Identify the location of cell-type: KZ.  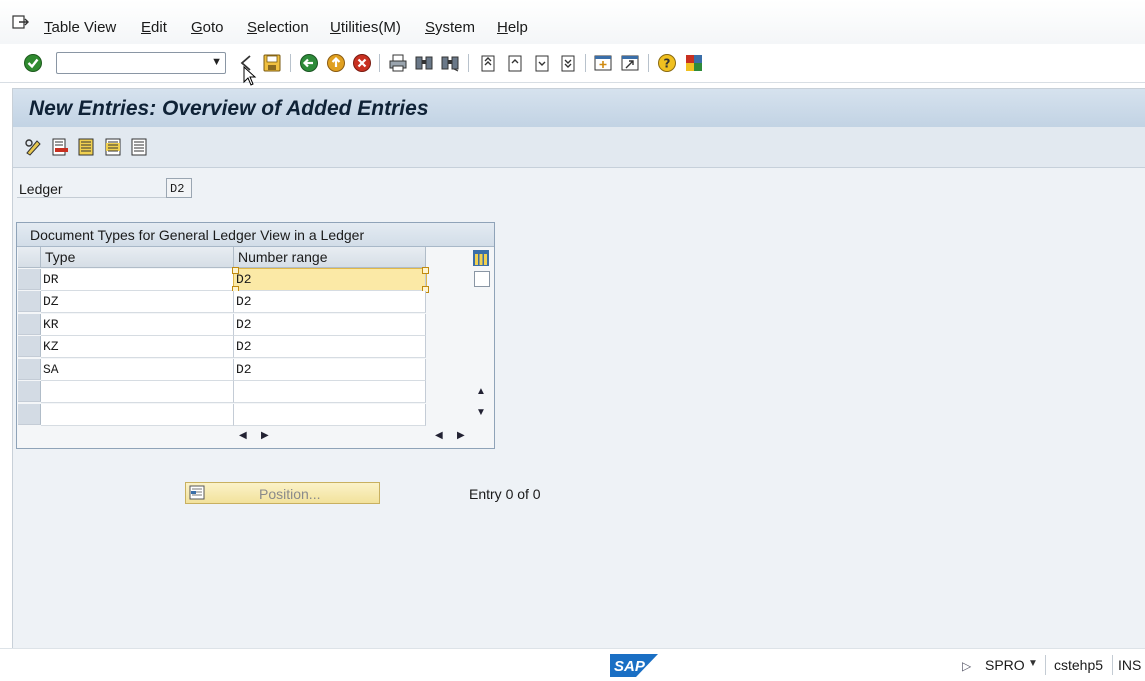
(137, 347).